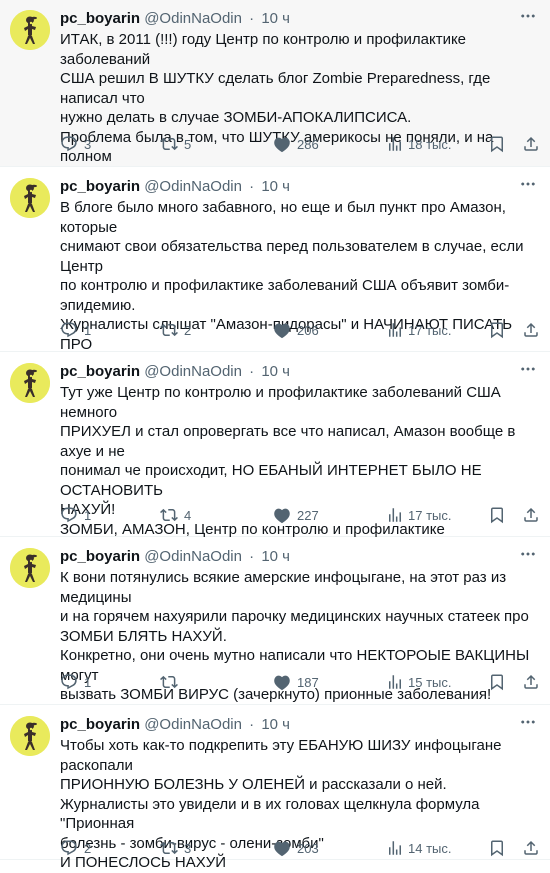 This screenshot has width=550, height=873. I want to click on retweet-button: 2, so click(175, 330).